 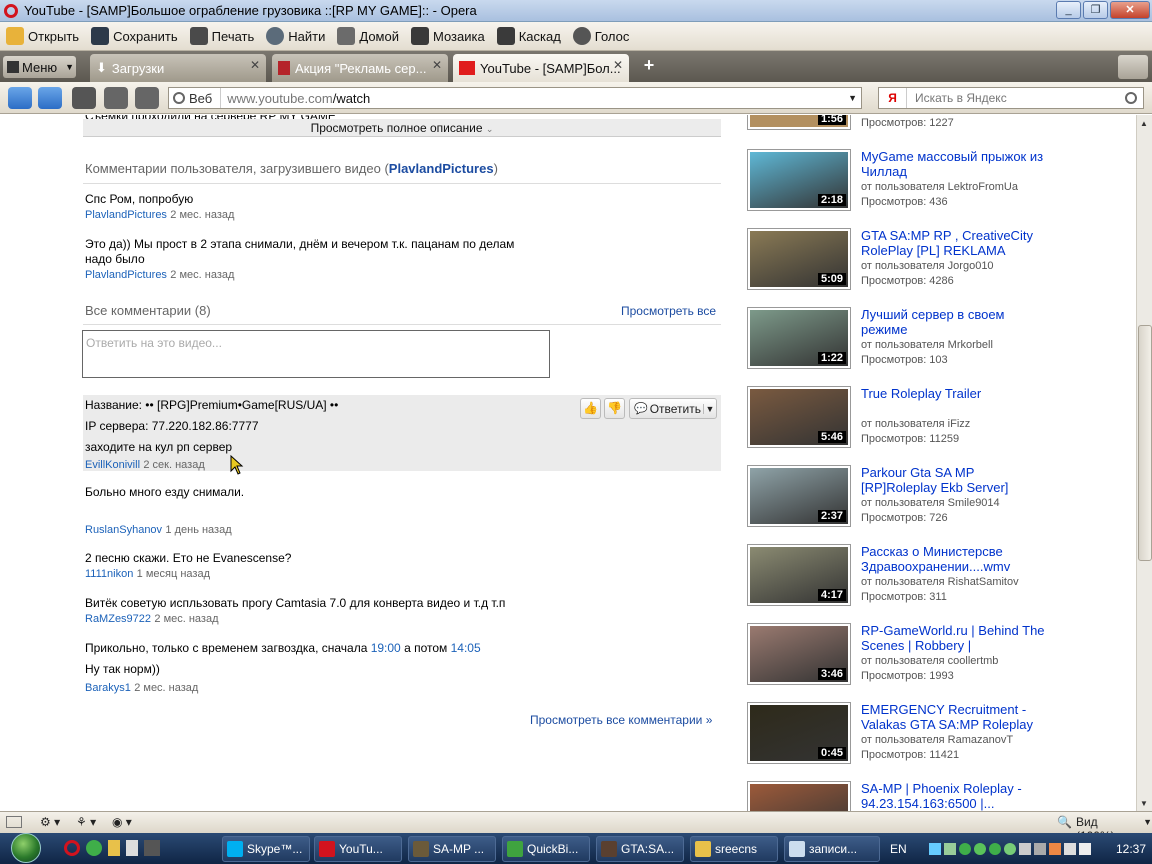 What do you see at coordinates (114, 848) in the screenshot?
I see `folder-icon` at bounding box center [114, 848].